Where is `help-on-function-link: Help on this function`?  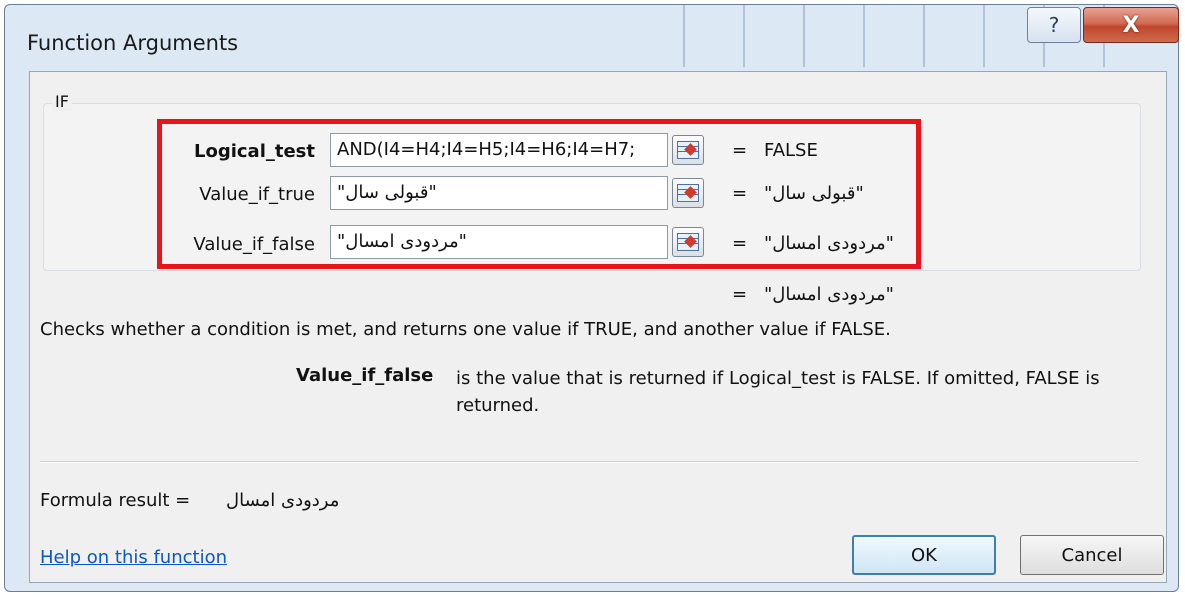
help-on-function-link: Help on this function is located at coordinates (133, 557).